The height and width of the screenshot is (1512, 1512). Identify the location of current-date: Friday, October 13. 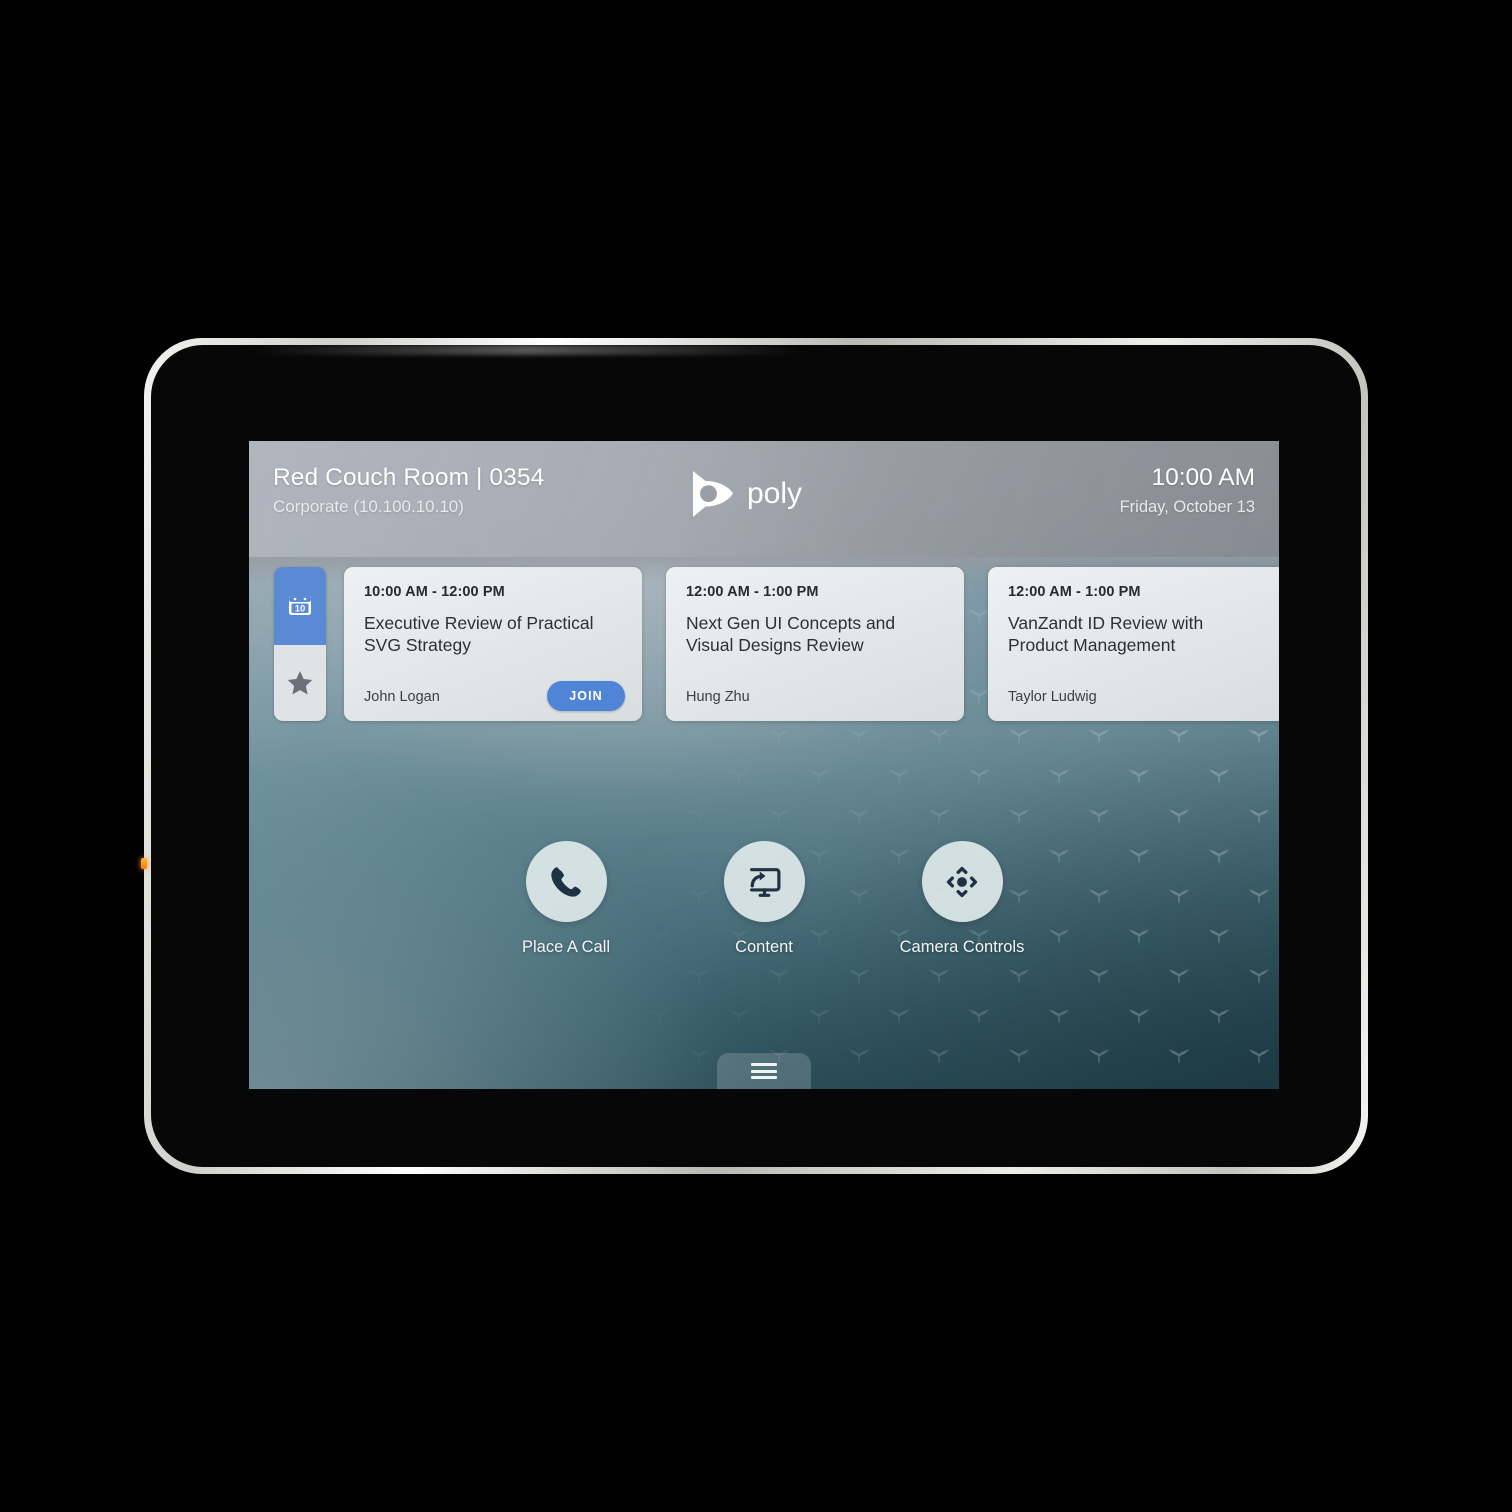
(1187, 507).